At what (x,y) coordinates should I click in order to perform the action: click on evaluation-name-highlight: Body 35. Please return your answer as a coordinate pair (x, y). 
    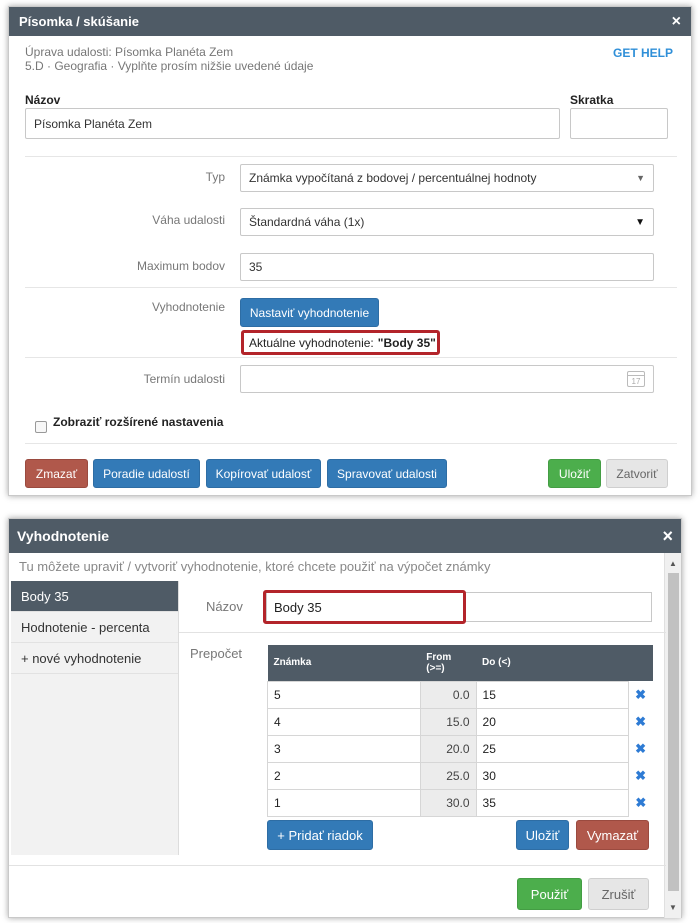
    Looking at the image, I should click on (364, 607).